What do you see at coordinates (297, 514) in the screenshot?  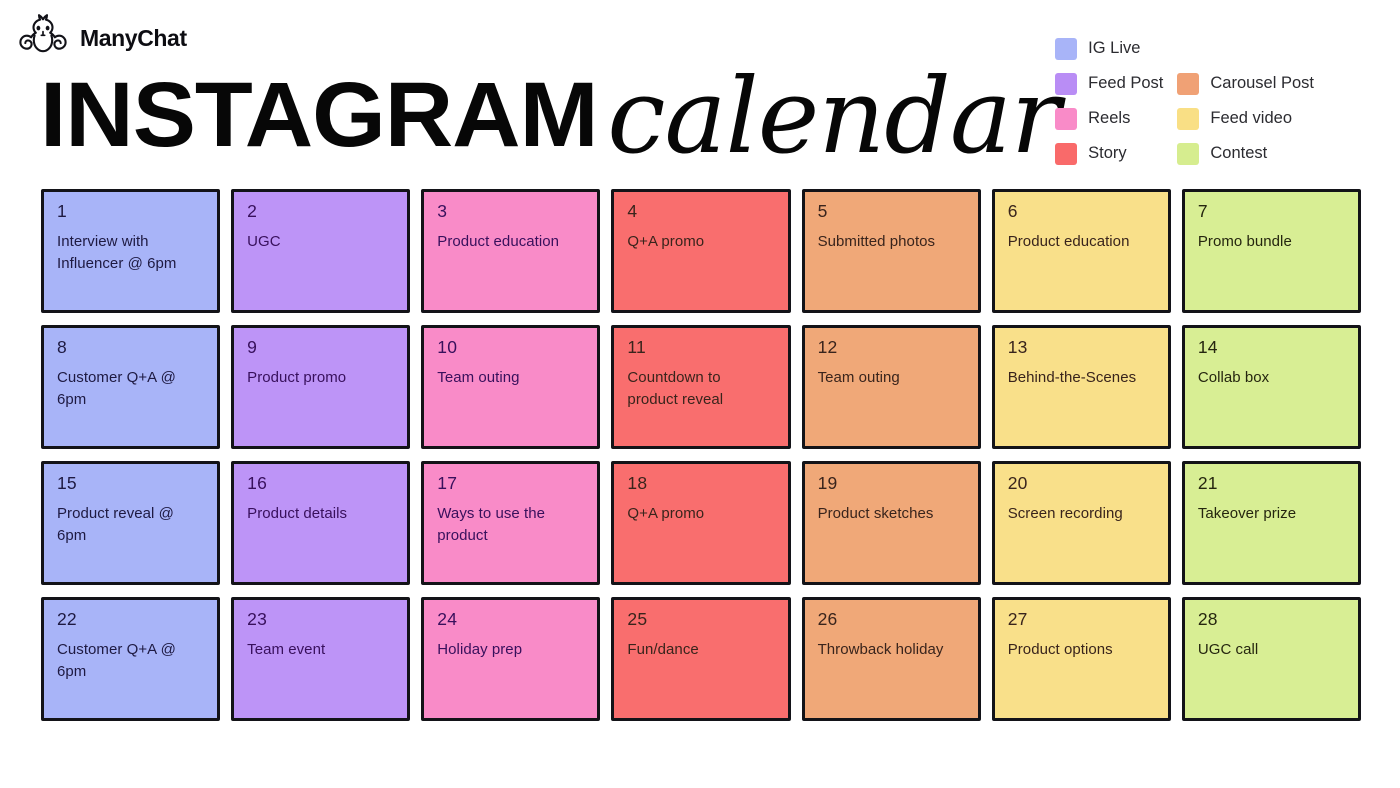 I see `calendar-cell-event-text: Product details` at bounding box center [297, 514].